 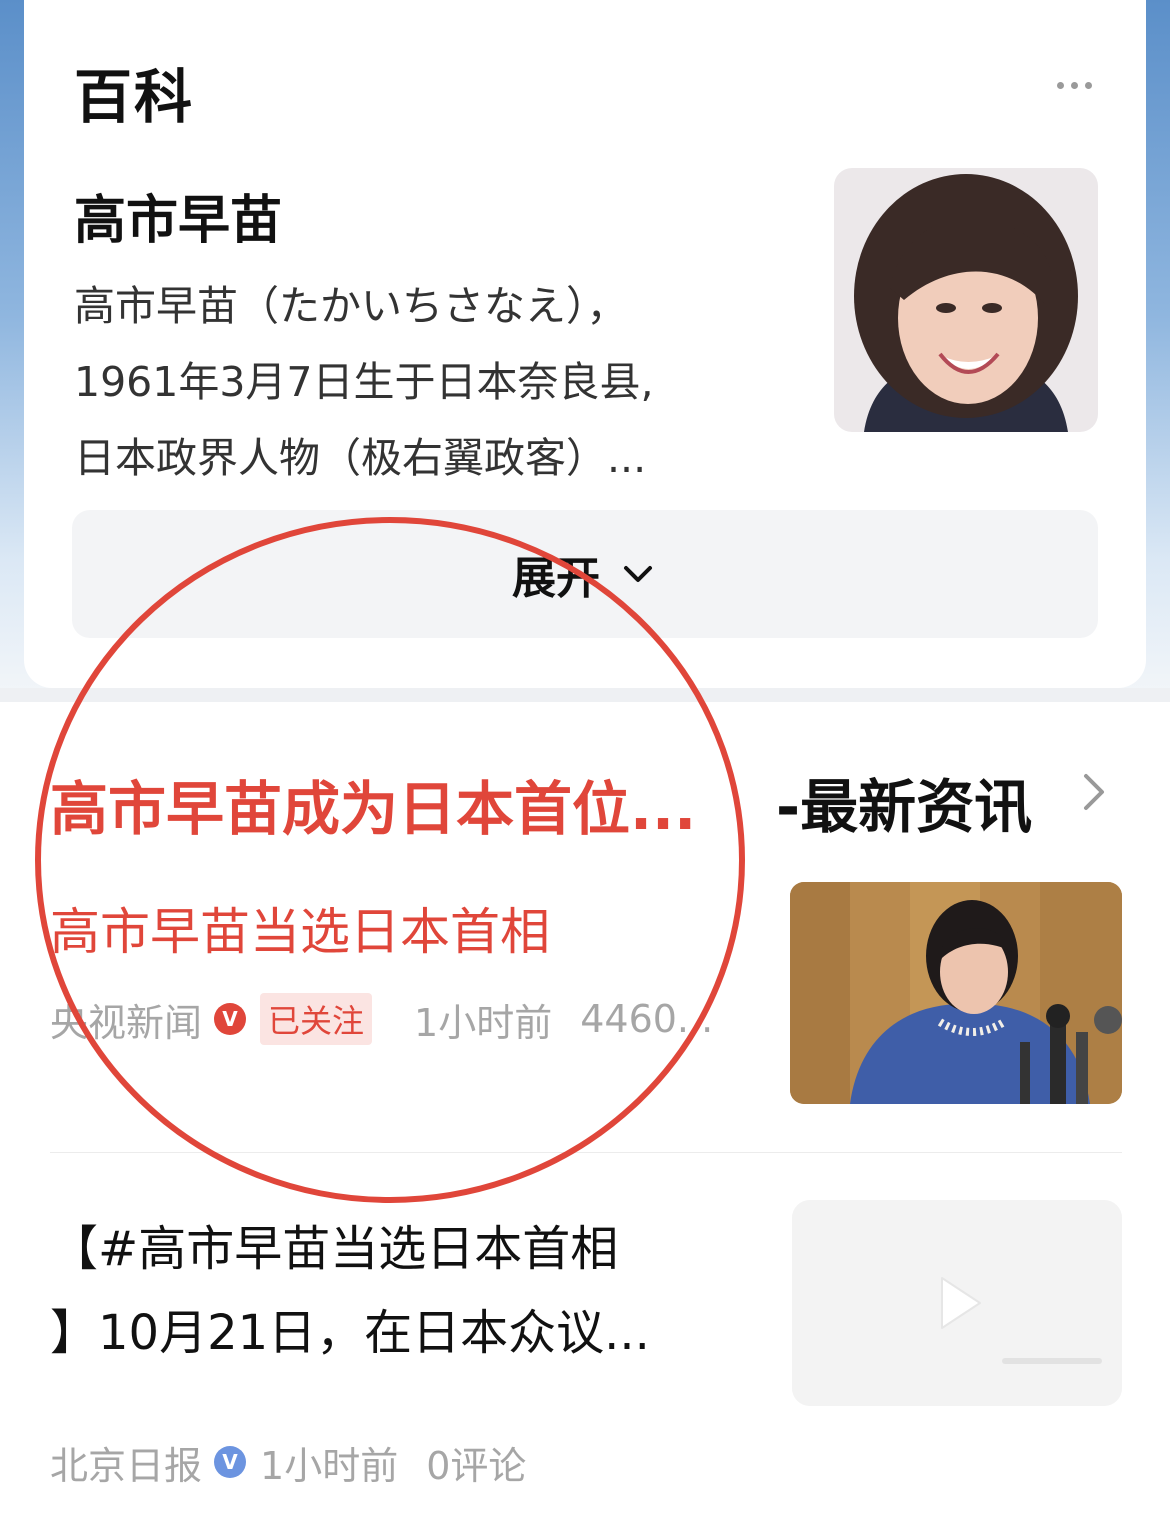 What do you see at coordinates (134, 97) in the screenshot?
I see `card-title: 百科` at bounding box center [134, 97].